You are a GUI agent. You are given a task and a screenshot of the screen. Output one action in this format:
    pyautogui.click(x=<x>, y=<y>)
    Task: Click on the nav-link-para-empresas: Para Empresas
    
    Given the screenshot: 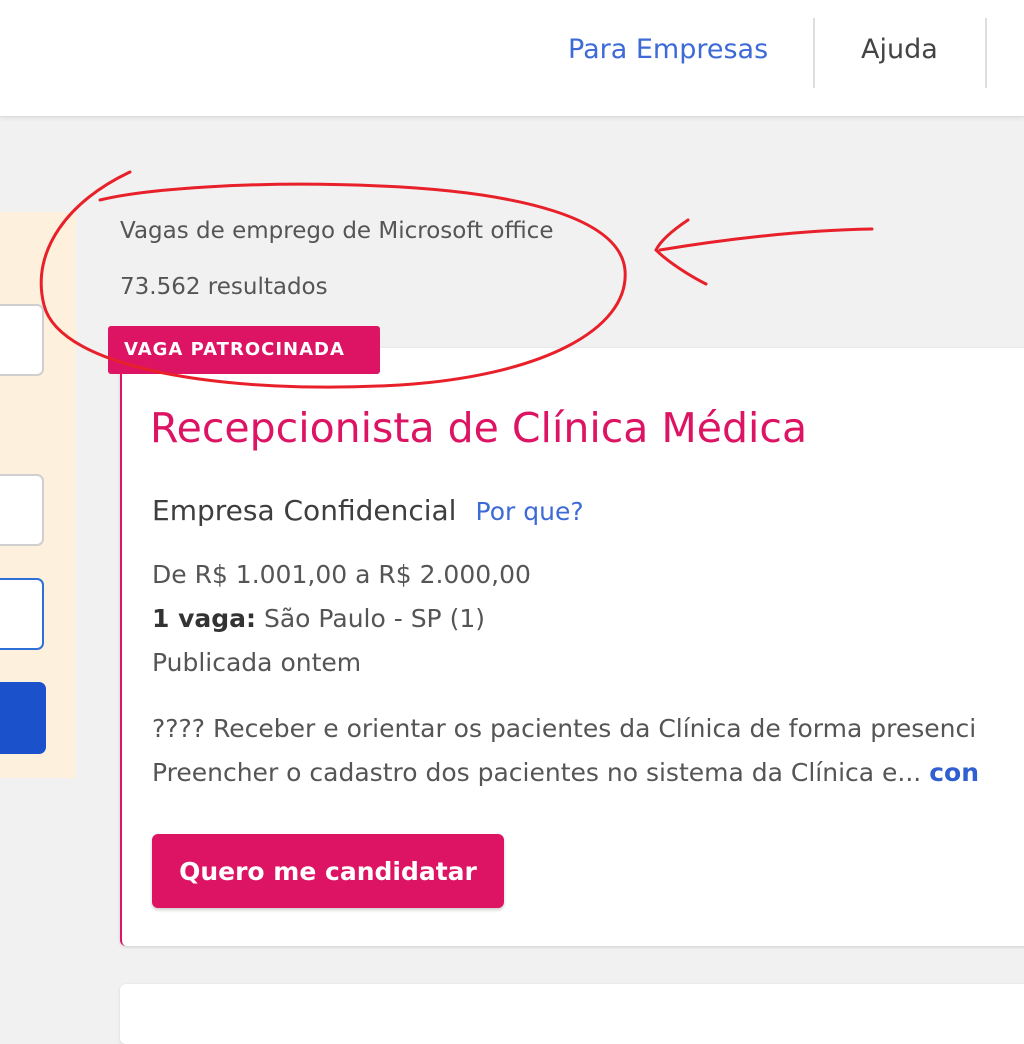 What is the action you would take?
    pyautogui.click(x=668, y=49)
    